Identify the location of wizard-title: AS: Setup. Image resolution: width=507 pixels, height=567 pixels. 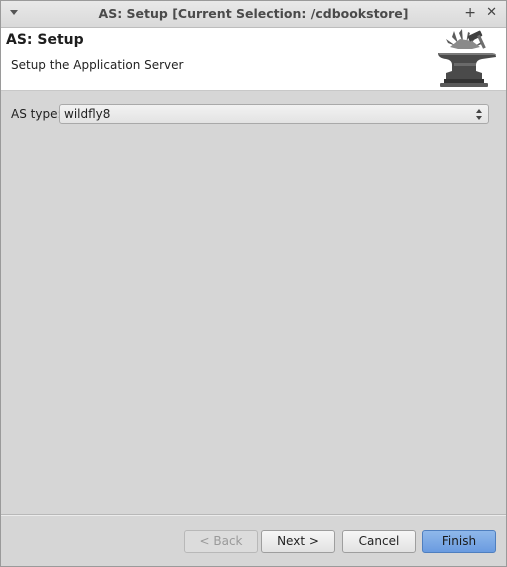
(45, 40).